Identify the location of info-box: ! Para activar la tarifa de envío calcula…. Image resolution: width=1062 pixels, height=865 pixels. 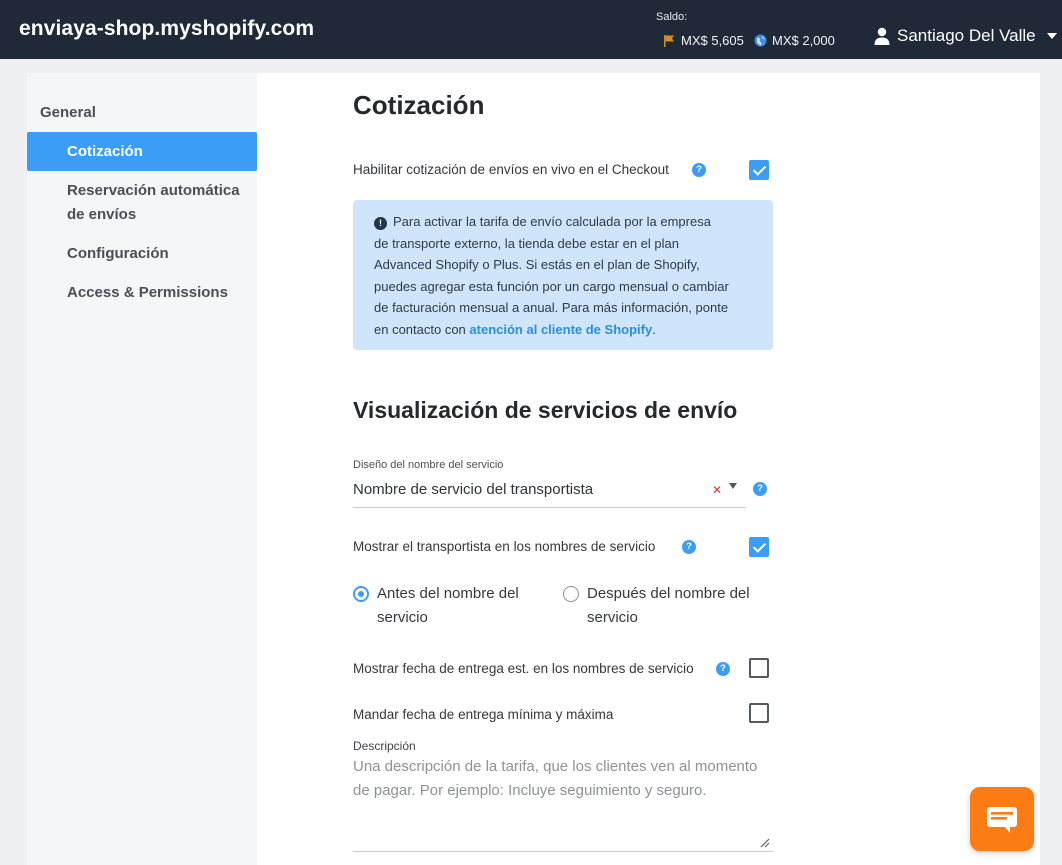
(563, 275).